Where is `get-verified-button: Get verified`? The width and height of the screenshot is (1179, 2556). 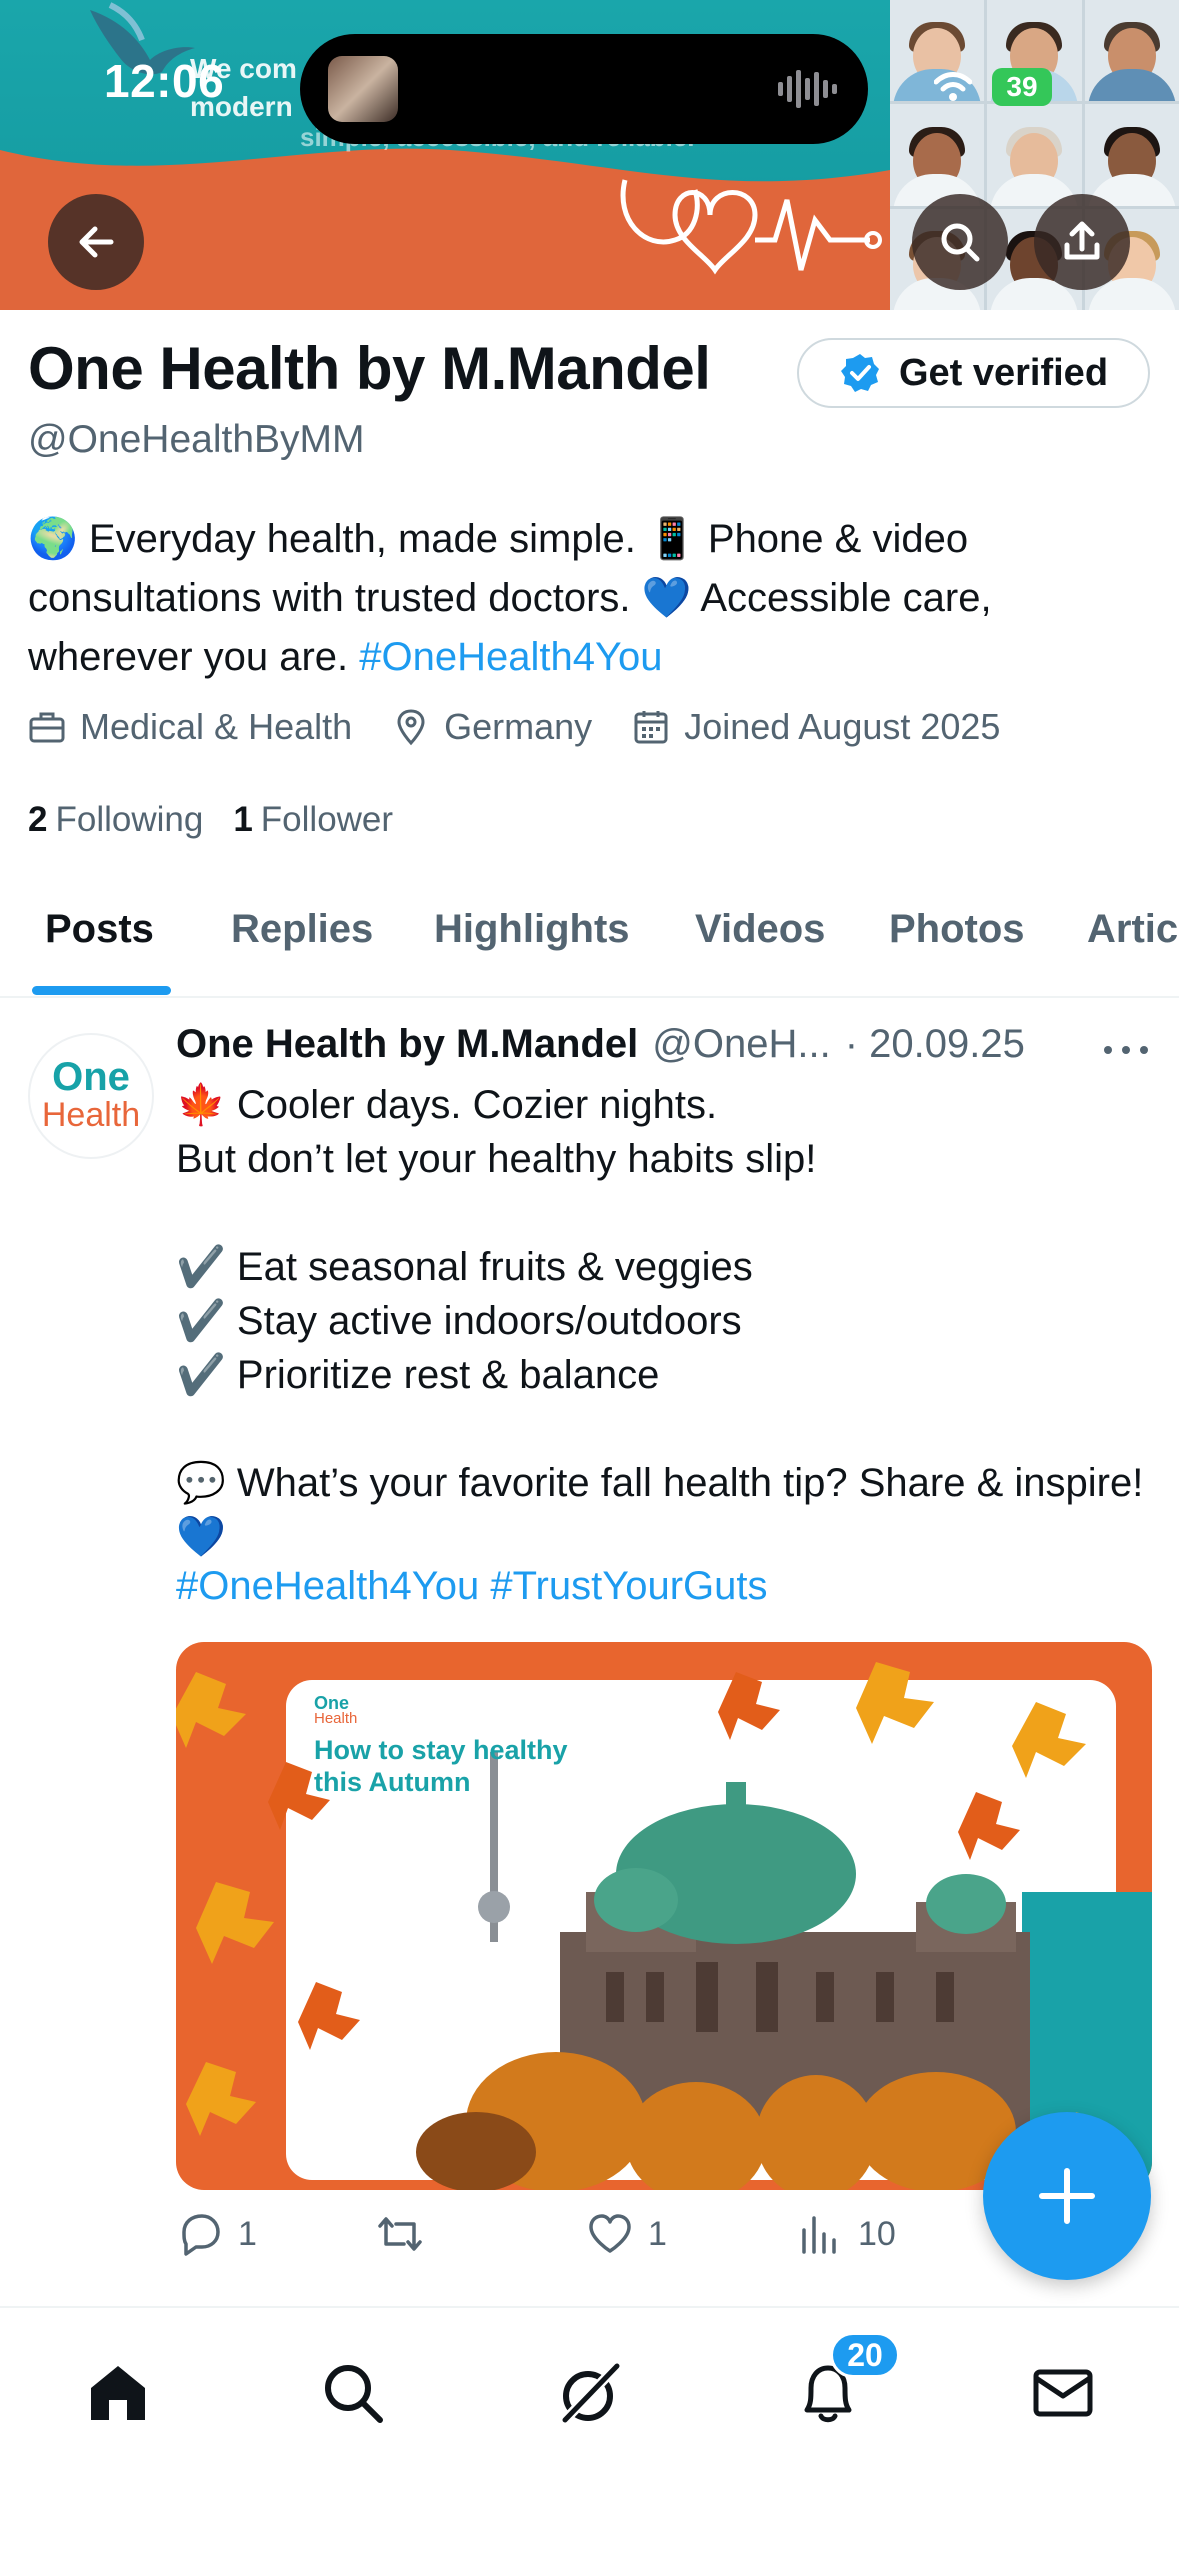
get-verified-button: Get verified is located at coordinates (973, 373).